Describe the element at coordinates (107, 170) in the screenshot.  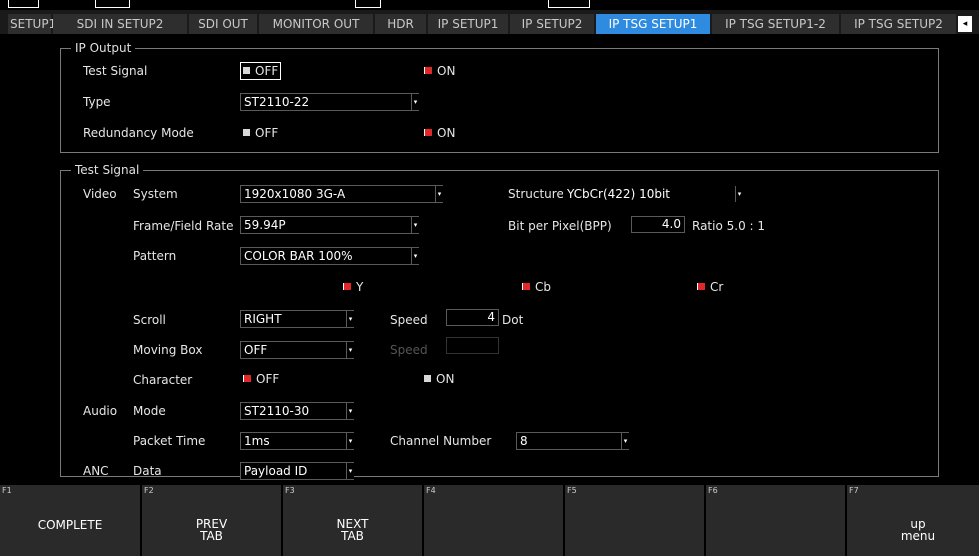
I see `test-signal-title: Test Signal` at that location.